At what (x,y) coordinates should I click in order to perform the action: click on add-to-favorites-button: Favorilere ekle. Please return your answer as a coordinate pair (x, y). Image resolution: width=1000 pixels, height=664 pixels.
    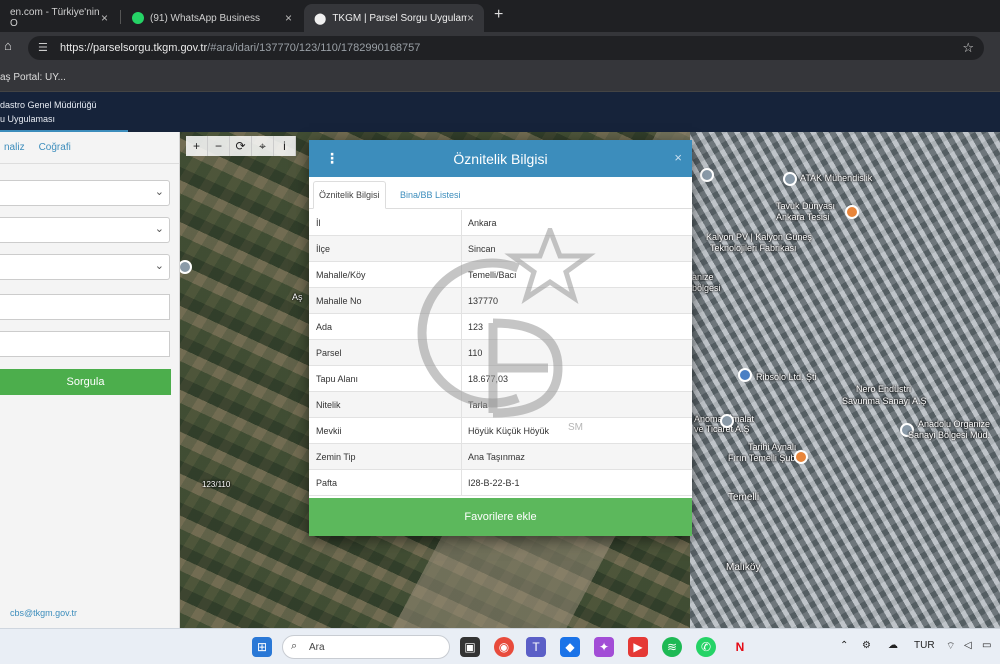
    Looking at the image, I should click on (500, 517).